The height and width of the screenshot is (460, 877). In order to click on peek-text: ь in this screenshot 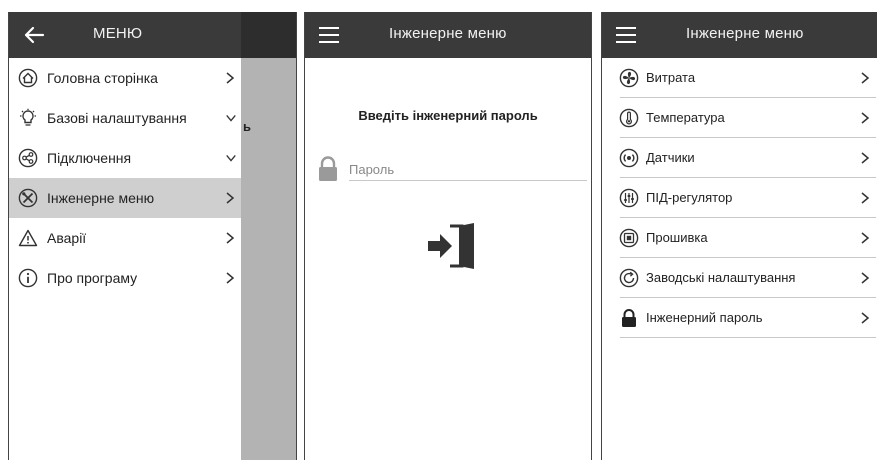, I will do `click(247, 126)`.